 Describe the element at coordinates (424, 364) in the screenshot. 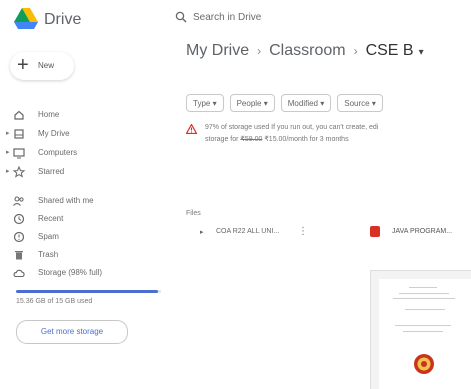

I see `seal-icon` at that location.